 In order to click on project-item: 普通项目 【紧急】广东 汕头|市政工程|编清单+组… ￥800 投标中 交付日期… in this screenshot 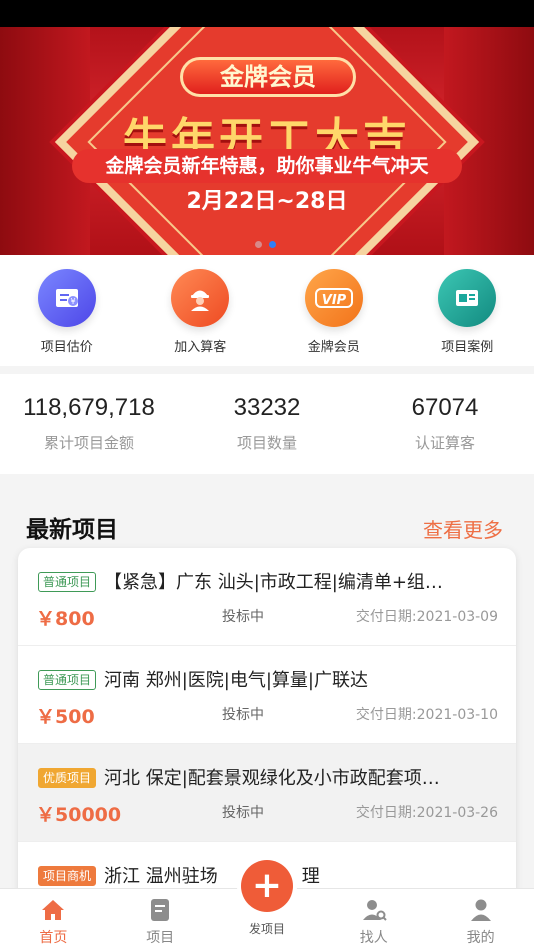, I will do `click(267, 597)`.